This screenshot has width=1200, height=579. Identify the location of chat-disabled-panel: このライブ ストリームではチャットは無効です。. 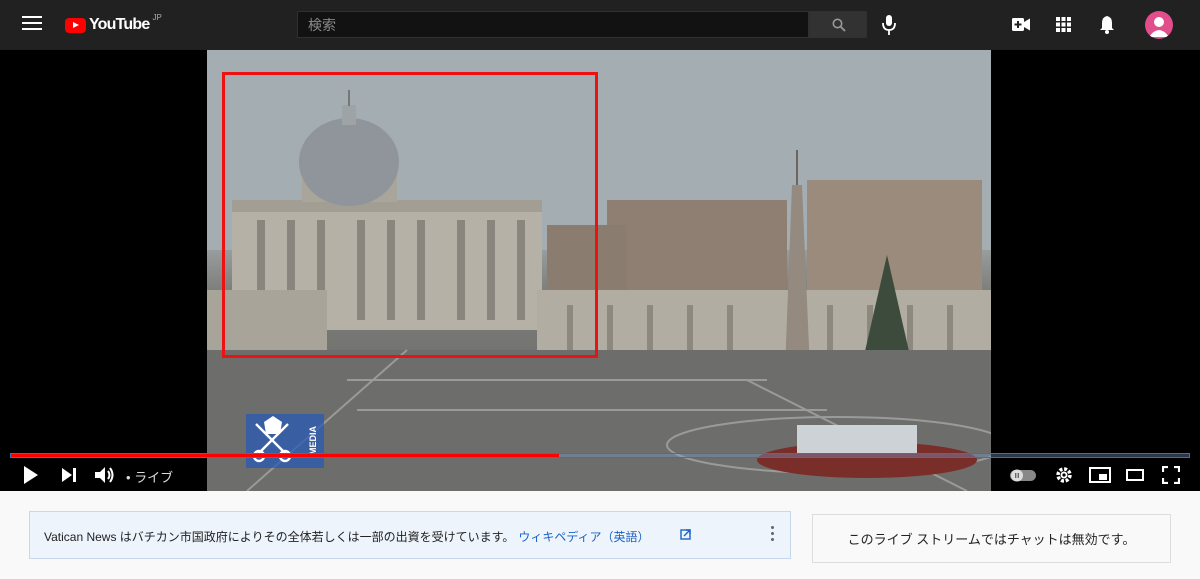
(991, 538).